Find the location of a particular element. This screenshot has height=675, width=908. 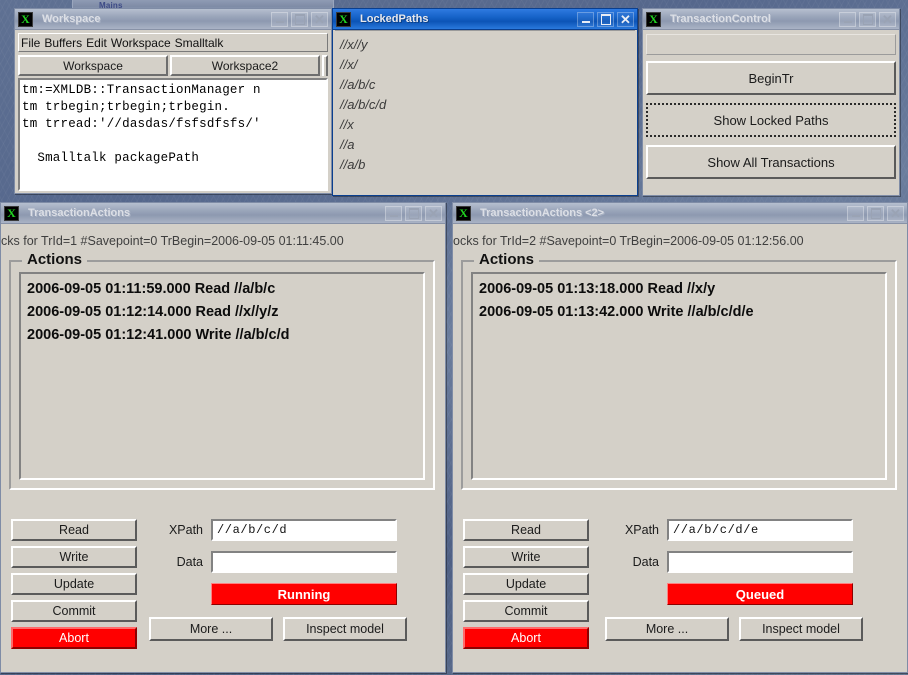

bottom-button-row-1: More ... Inspect model is located at coordinates (292, 629).